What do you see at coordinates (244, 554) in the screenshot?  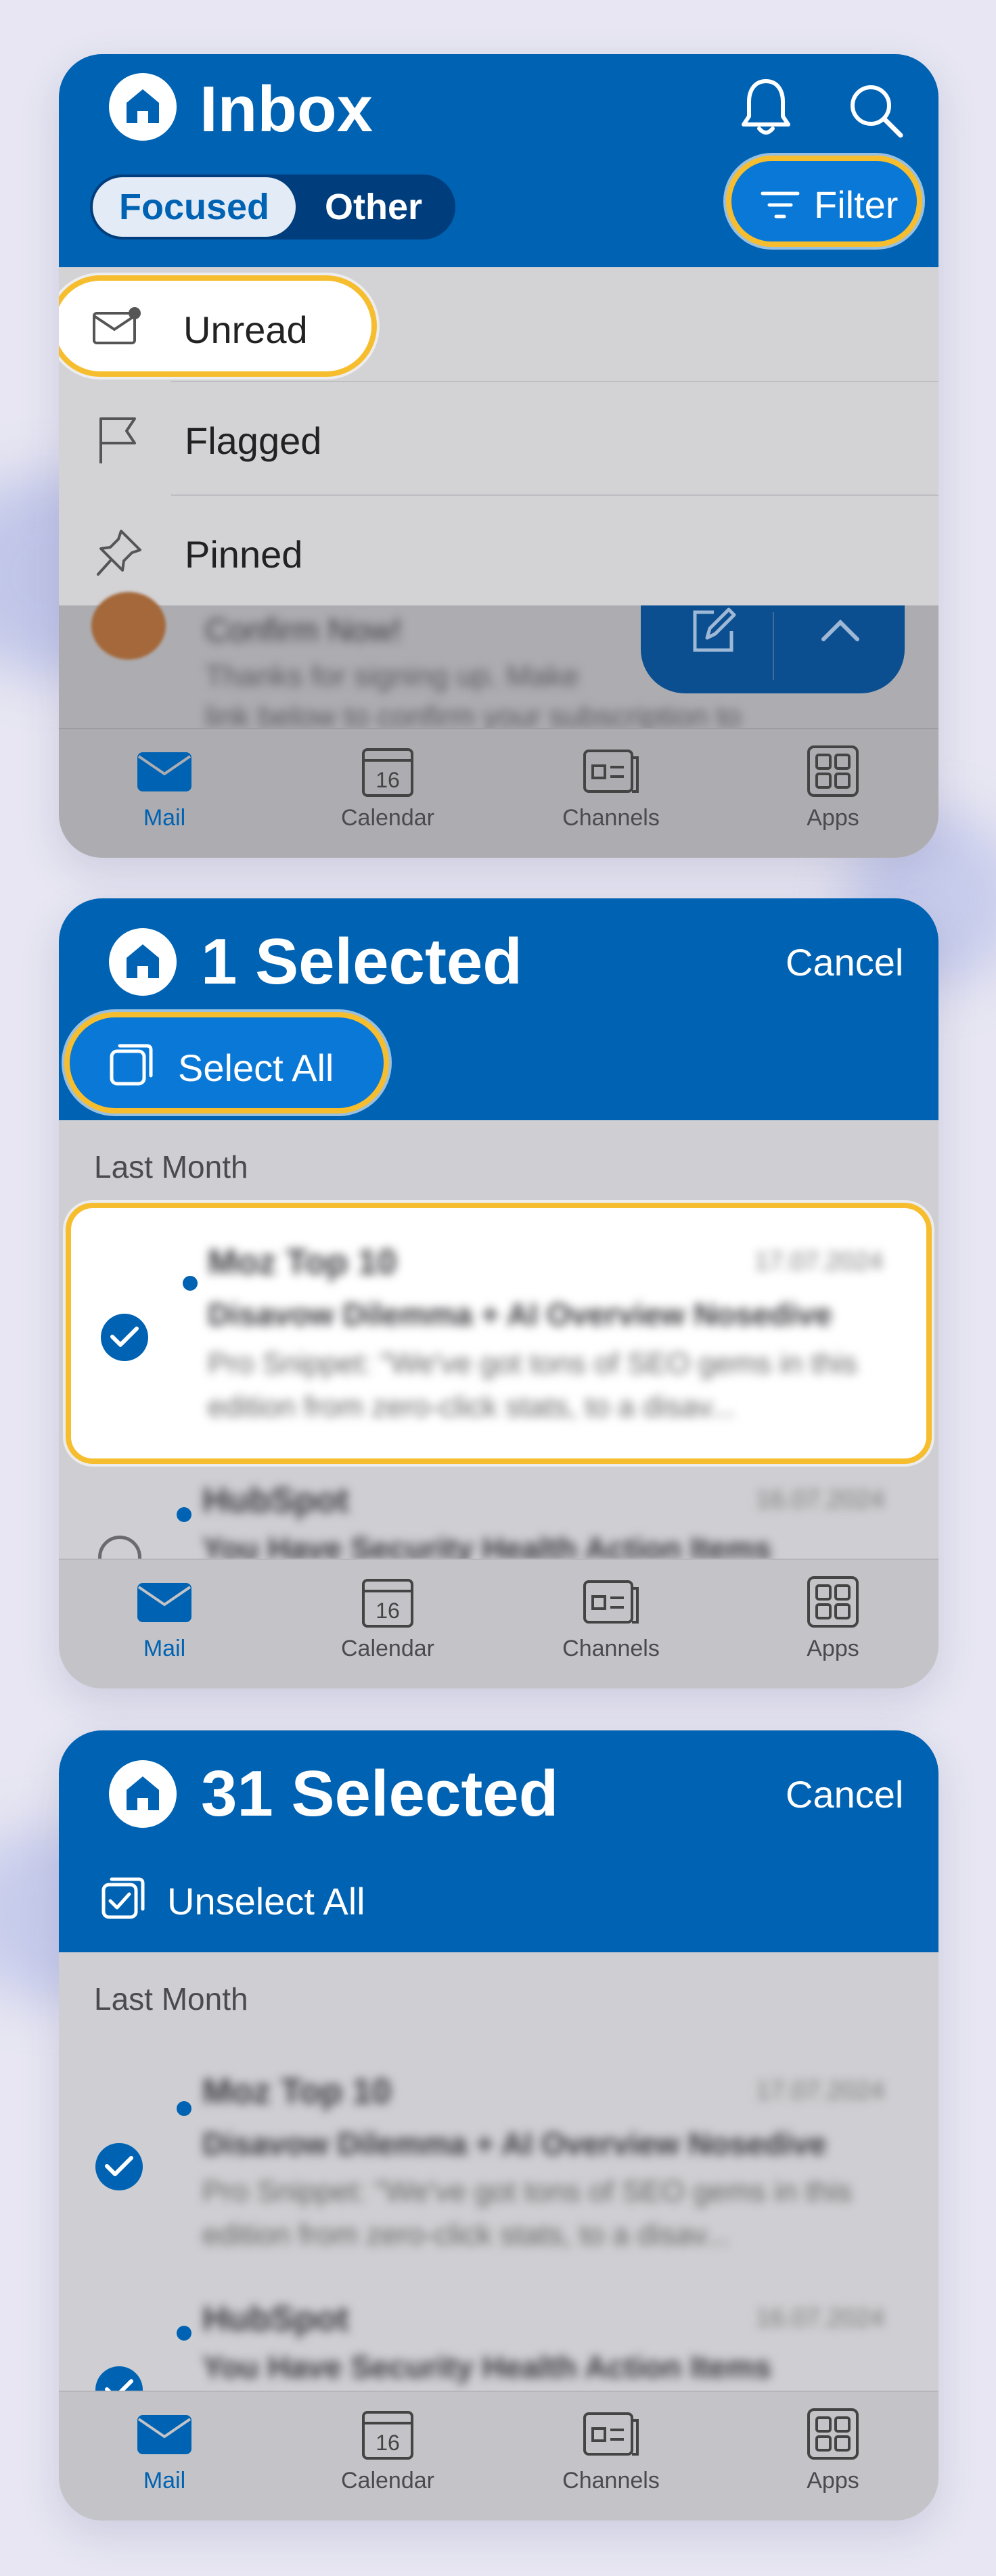 I see `filter-option-label: Pinned` at bounding box center [244, 554].